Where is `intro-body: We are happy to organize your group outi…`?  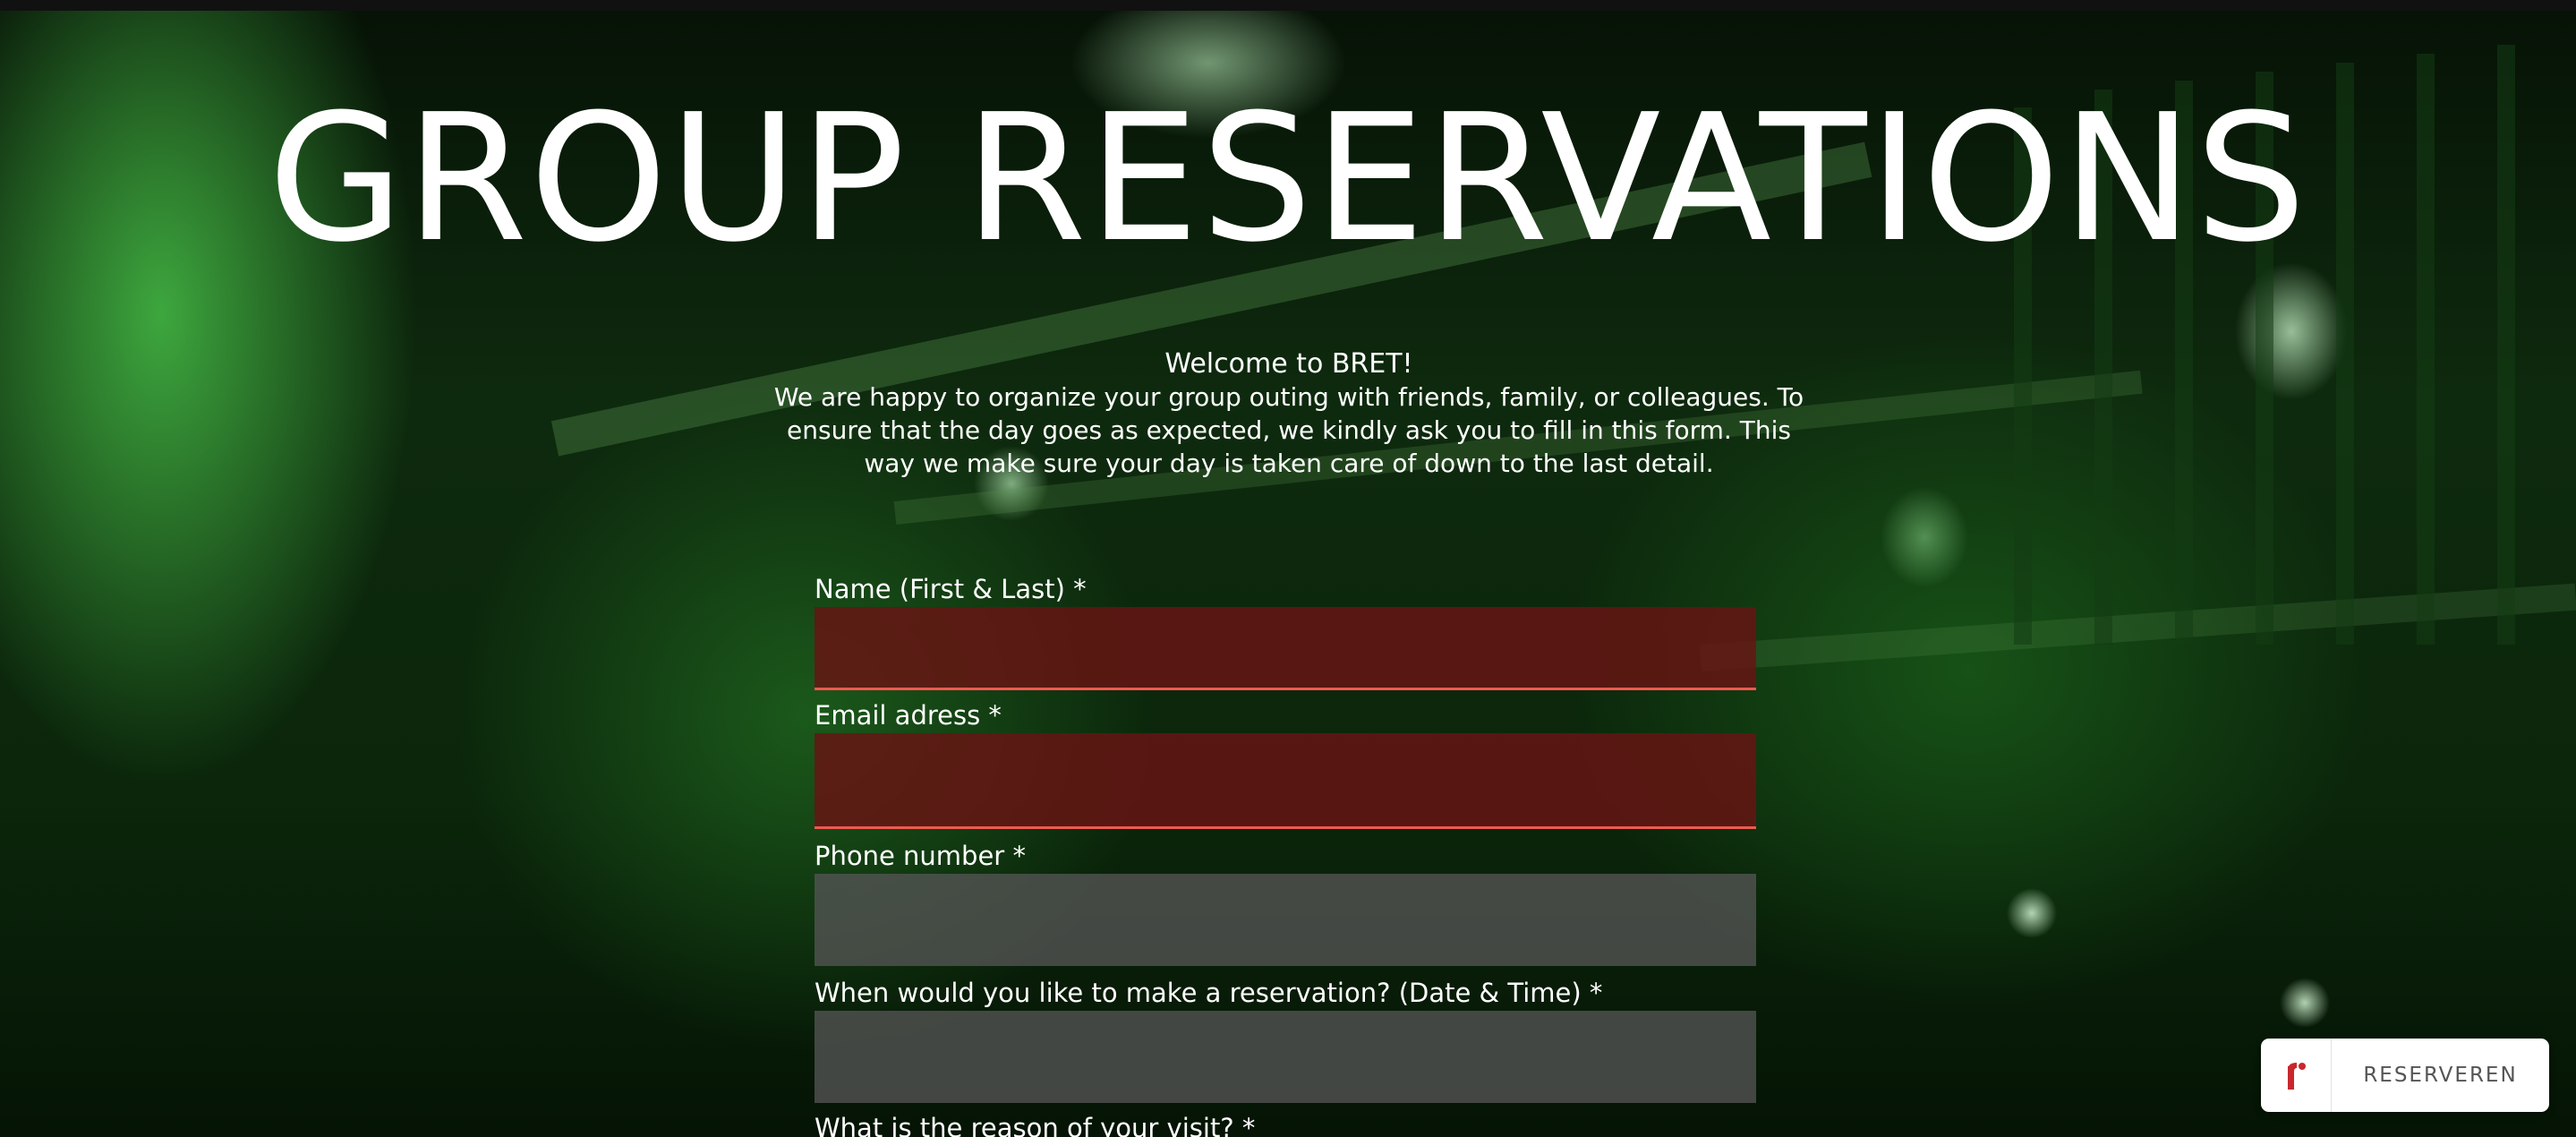
intro-body: We are happy to organize your group outi… is located at coordinates (1288, 430).